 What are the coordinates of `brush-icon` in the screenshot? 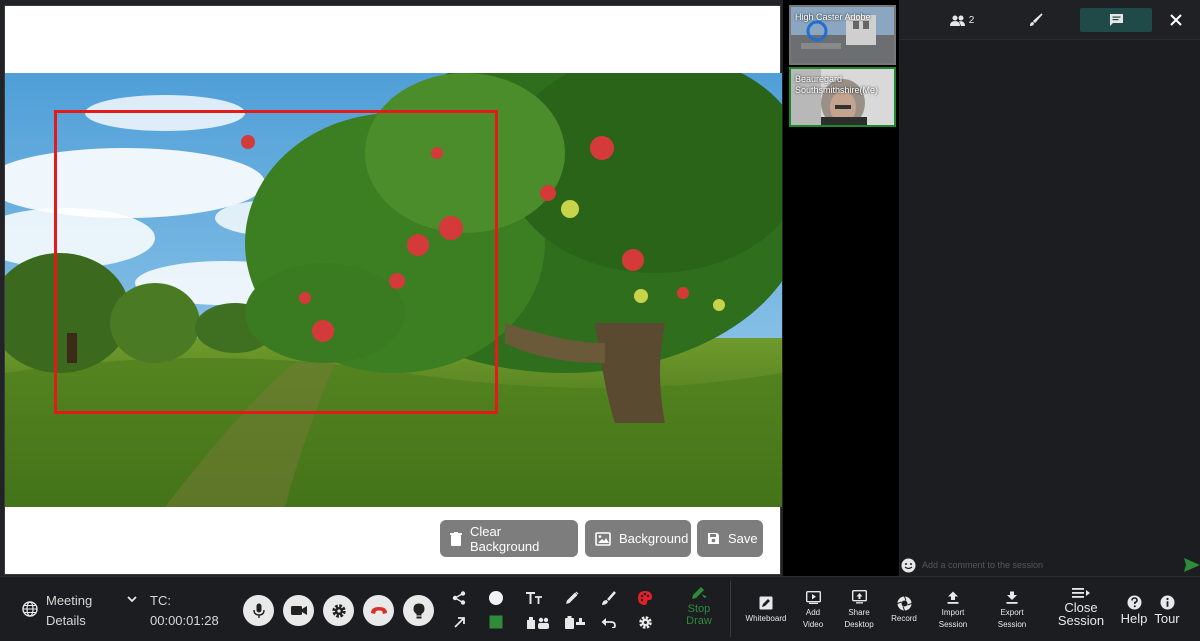 It's located at (1036, 19).